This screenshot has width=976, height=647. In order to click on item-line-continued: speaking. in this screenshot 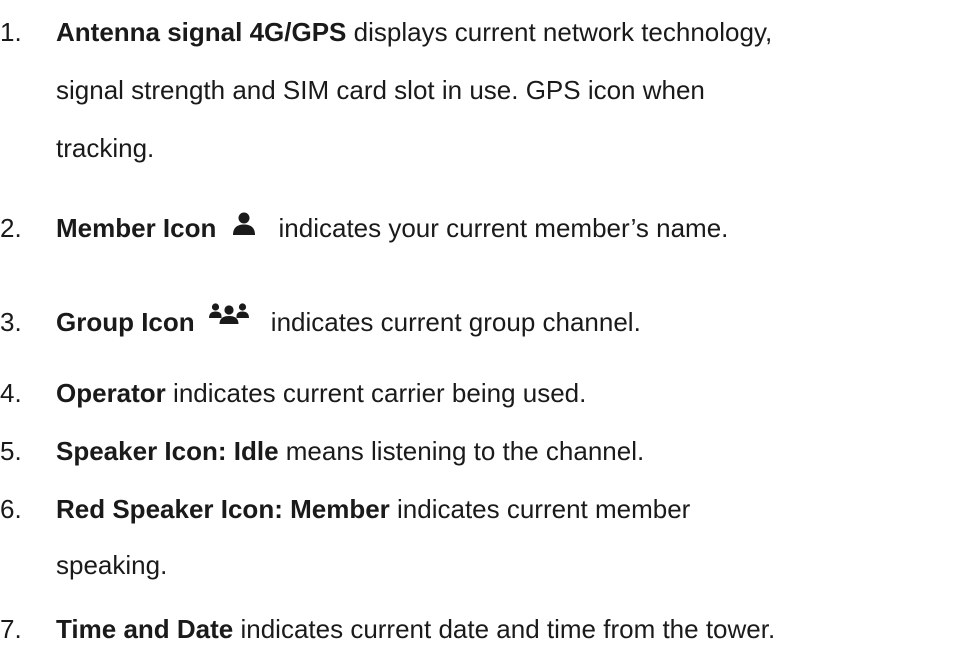, I will do `click(111, 565)`.